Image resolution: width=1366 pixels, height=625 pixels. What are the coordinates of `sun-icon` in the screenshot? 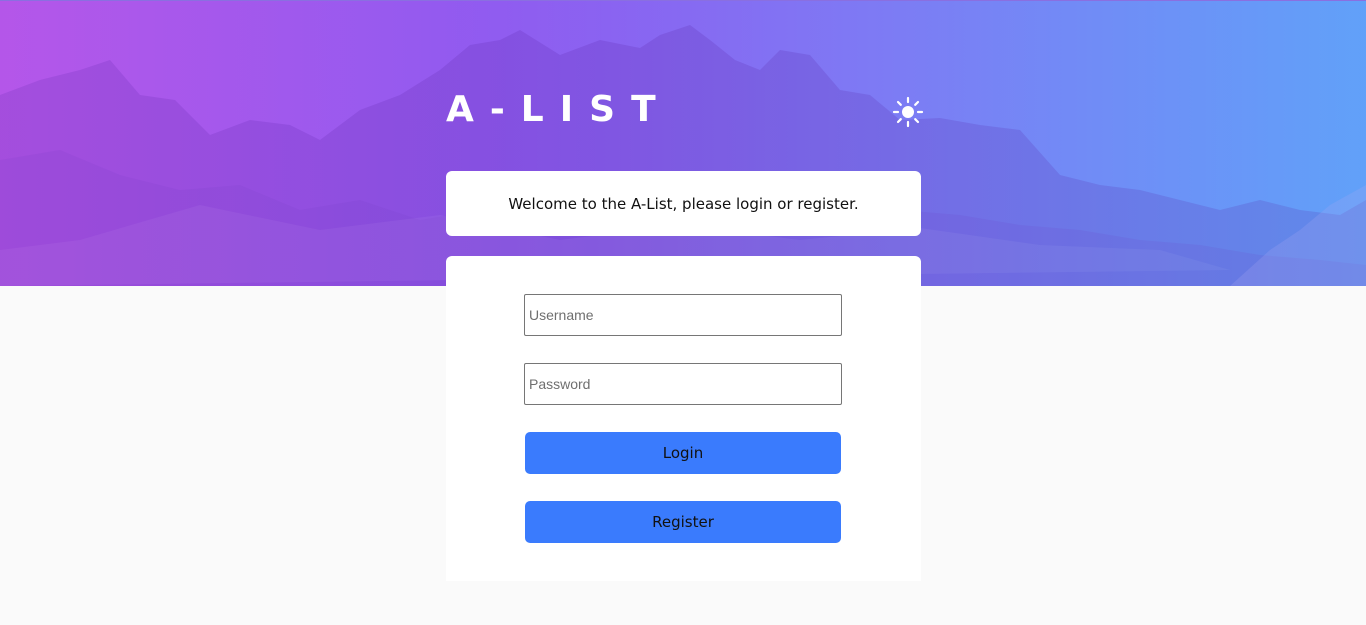 It's located at (908, 112).